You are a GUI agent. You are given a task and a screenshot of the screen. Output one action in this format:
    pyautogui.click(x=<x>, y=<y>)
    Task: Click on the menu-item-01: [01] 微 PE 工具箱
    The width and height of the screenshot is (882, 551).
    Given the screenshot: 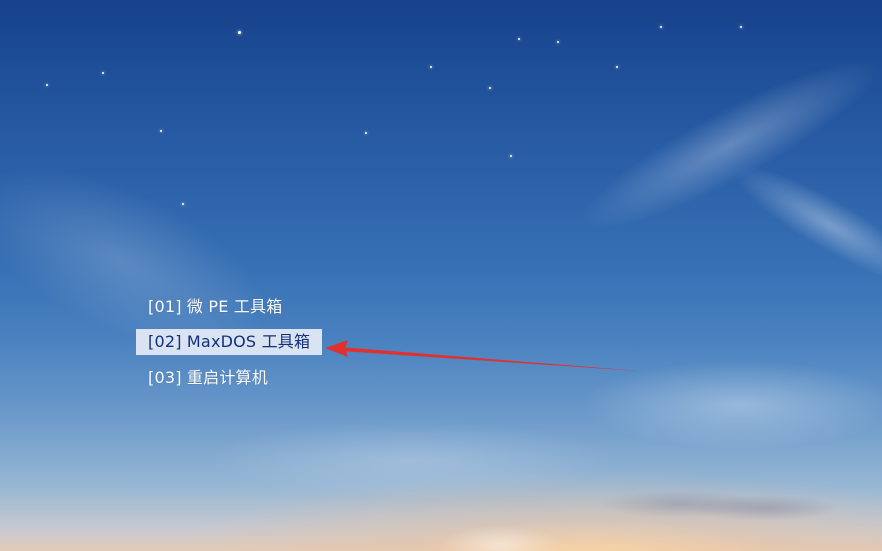 What is the action you would take?
    pyautogui.click(x=215, y=307)
    